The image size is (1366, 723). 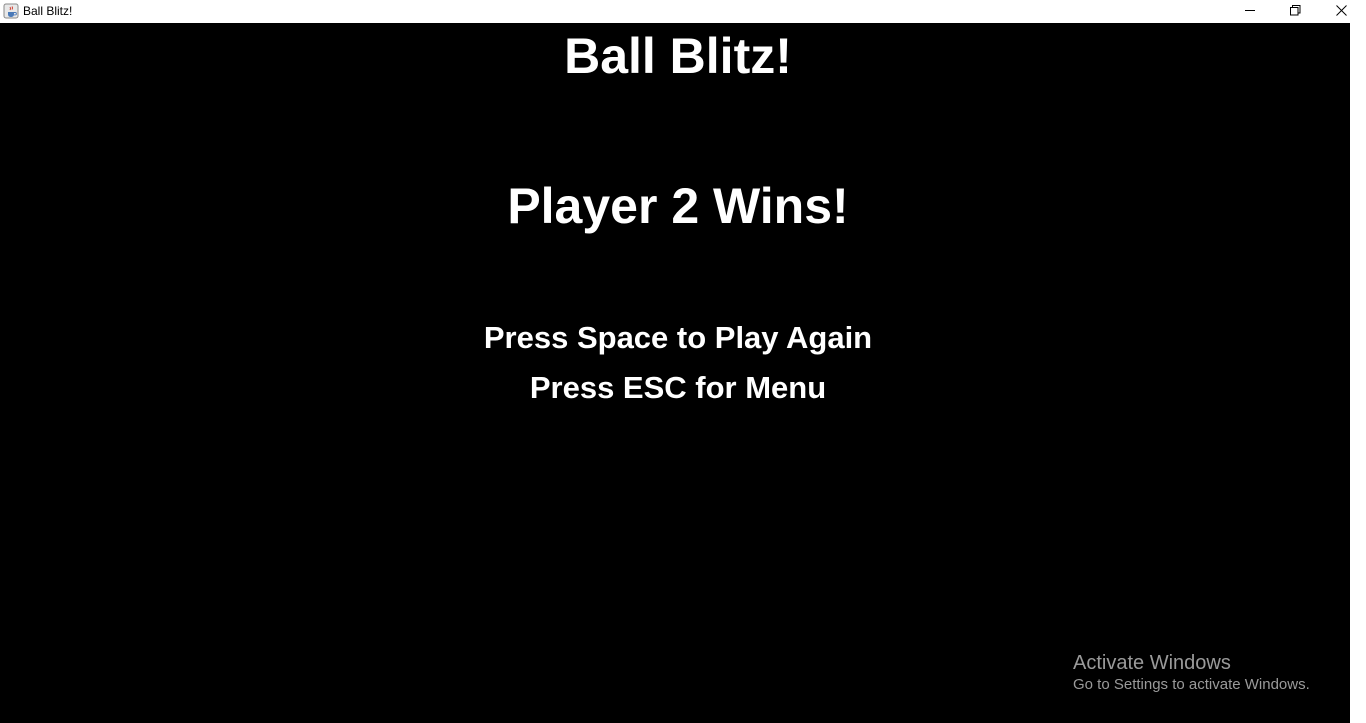 I want to click on restore-icon, so click(x=1295, y=10).